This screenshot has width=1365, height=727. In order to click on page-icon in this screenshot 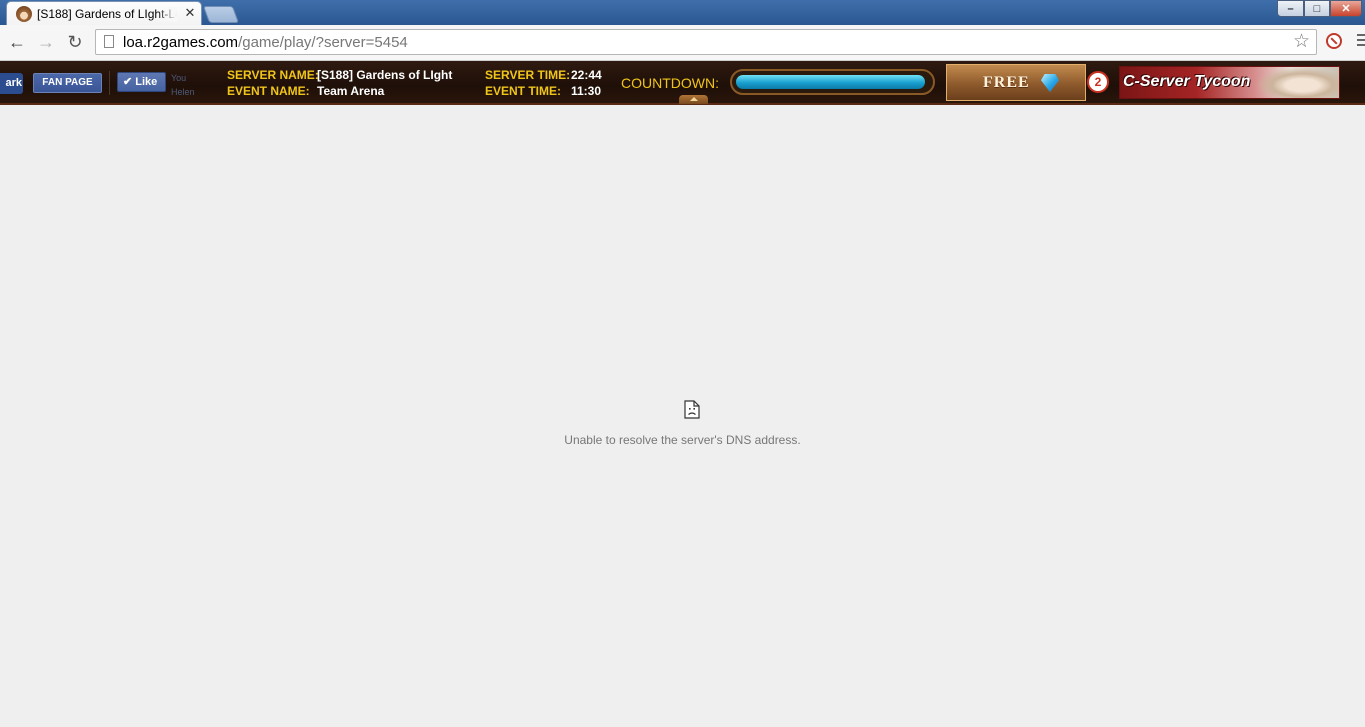, I will do `click(109, 41)`.